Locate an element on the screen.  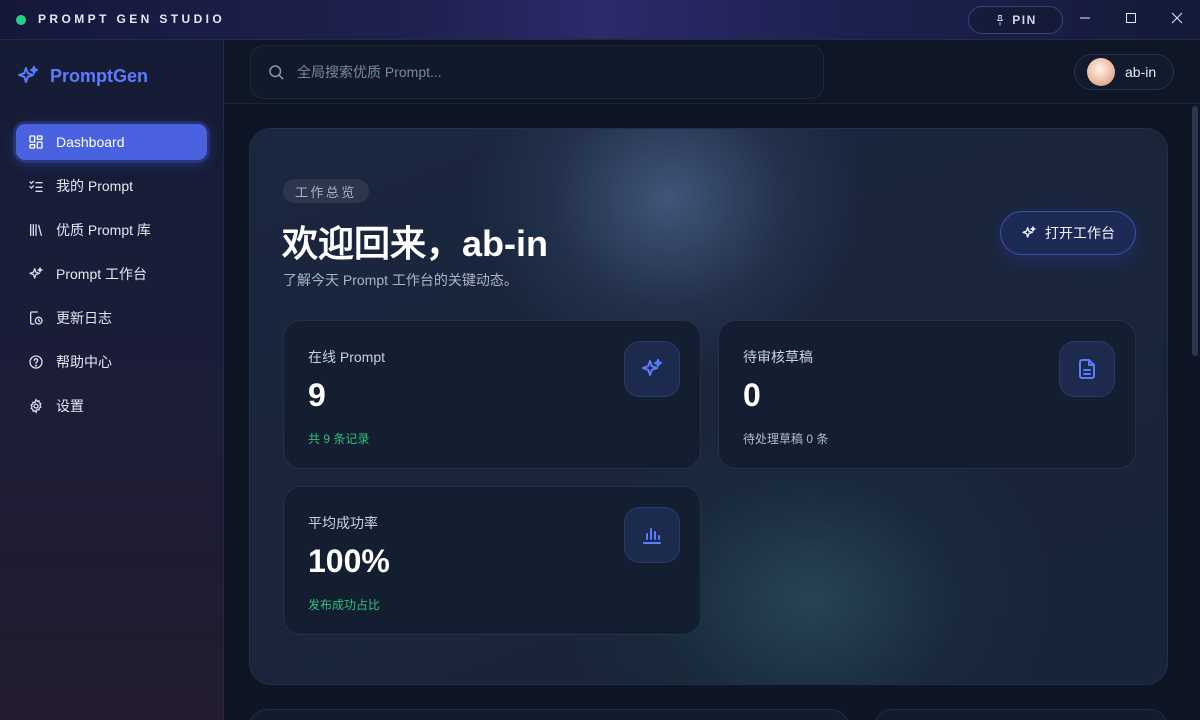
close-icon is located at coordinates (1177, 18).